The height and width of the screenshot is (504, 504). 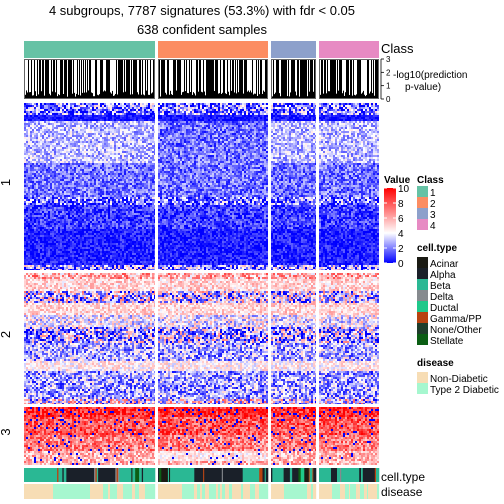 What do you see at coordinates (447, 341) in the screenshot?
I see `celltype-legend-label: Stellate` at bounding box center [447, 341].